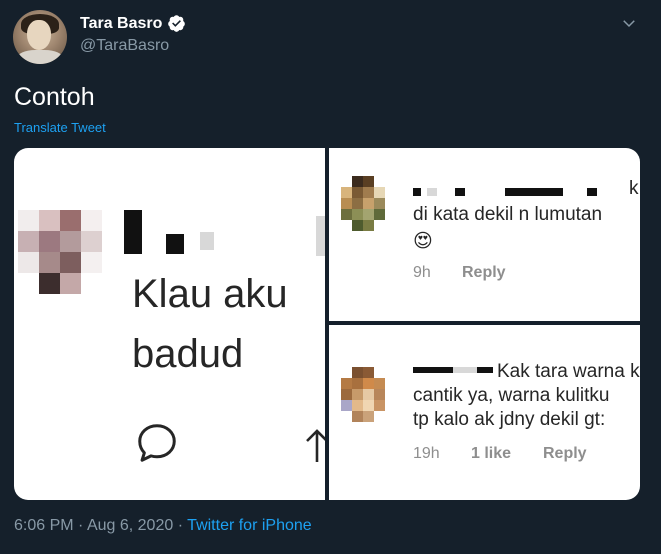 The image size is (661, 554). I want to click on comment-text-line3: tp kalo ak jdny dekil gt:, so click(509, 419).